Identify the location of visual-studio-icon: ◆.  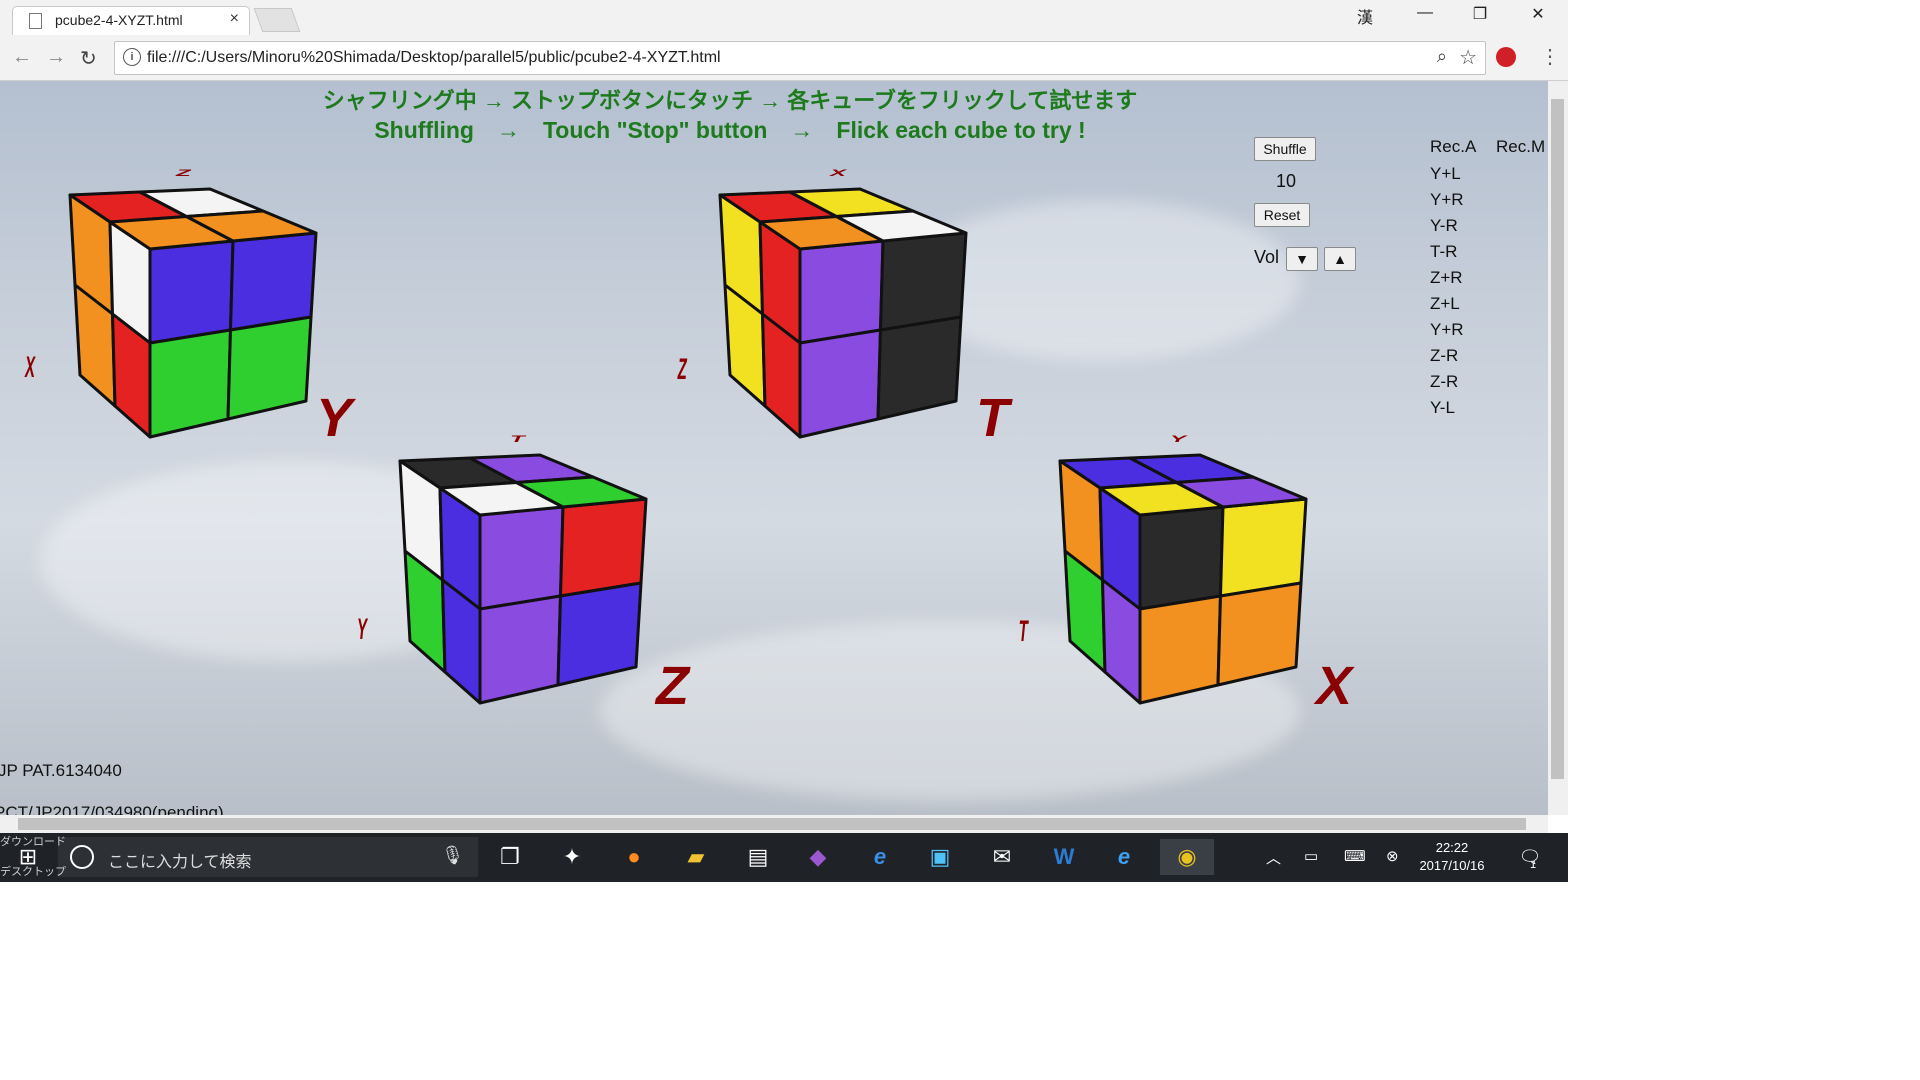
(818, 857).